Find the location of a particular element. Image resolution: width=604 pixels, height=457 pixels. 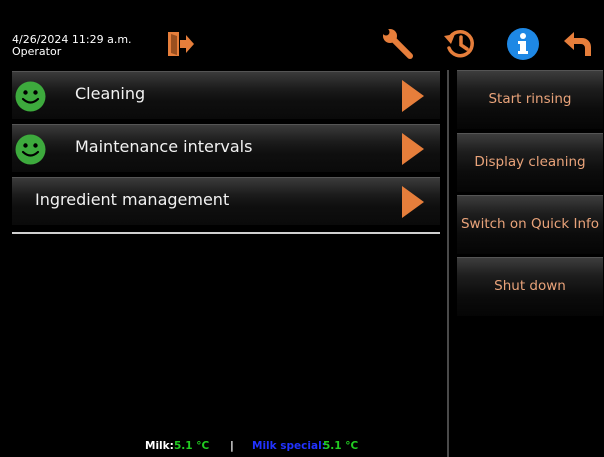

shut-down-button: Shut down is located at coordinates (530, 286).